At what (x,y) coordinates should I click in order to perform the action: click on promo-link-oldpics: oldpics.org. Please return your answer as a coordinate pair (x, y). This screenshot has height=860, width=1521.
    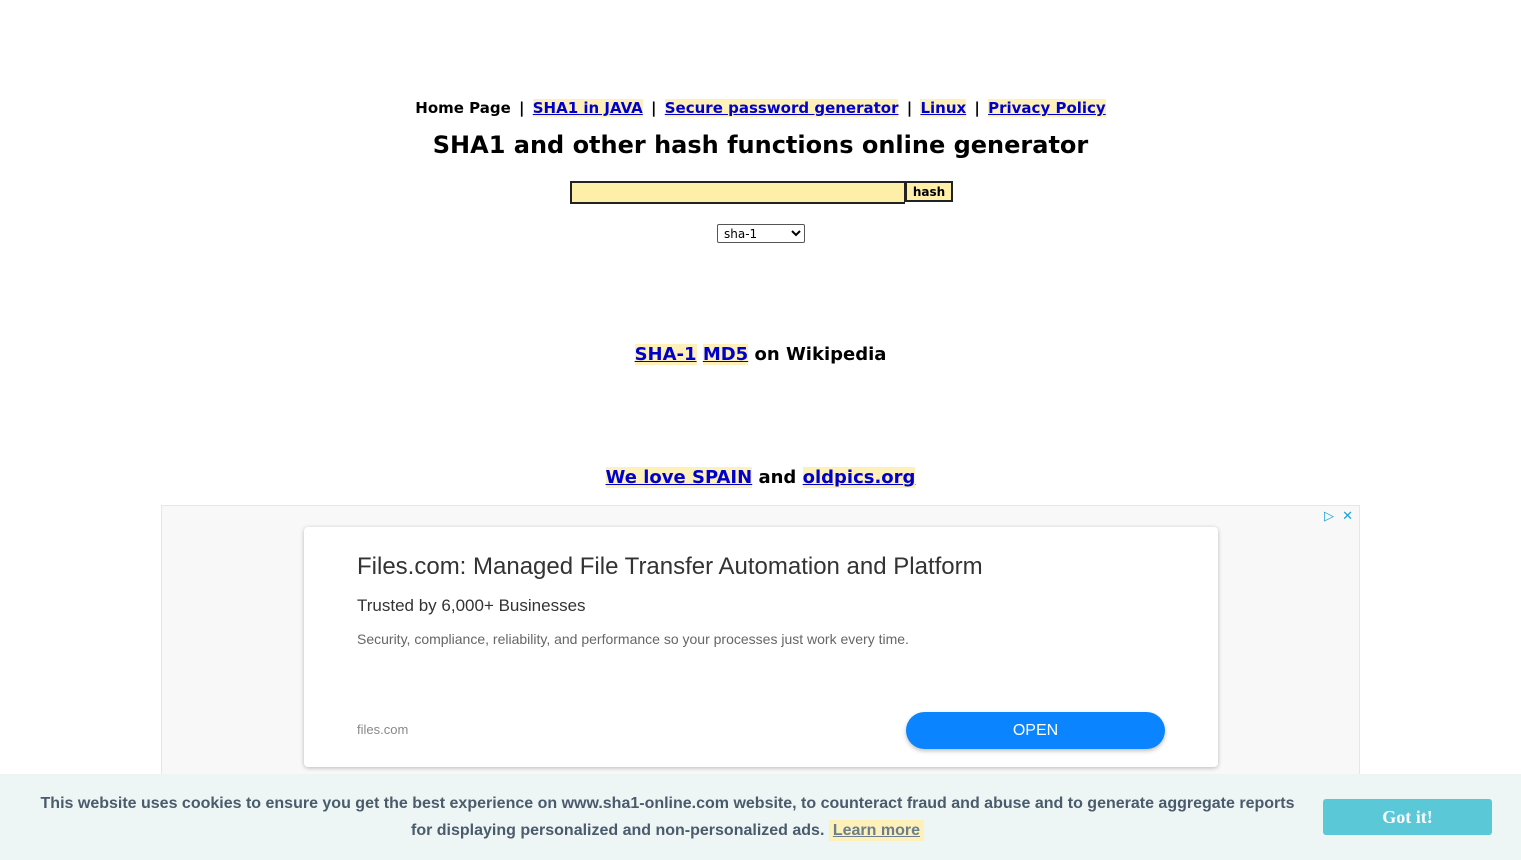
    Looking at the image, I should click on (859, 477).